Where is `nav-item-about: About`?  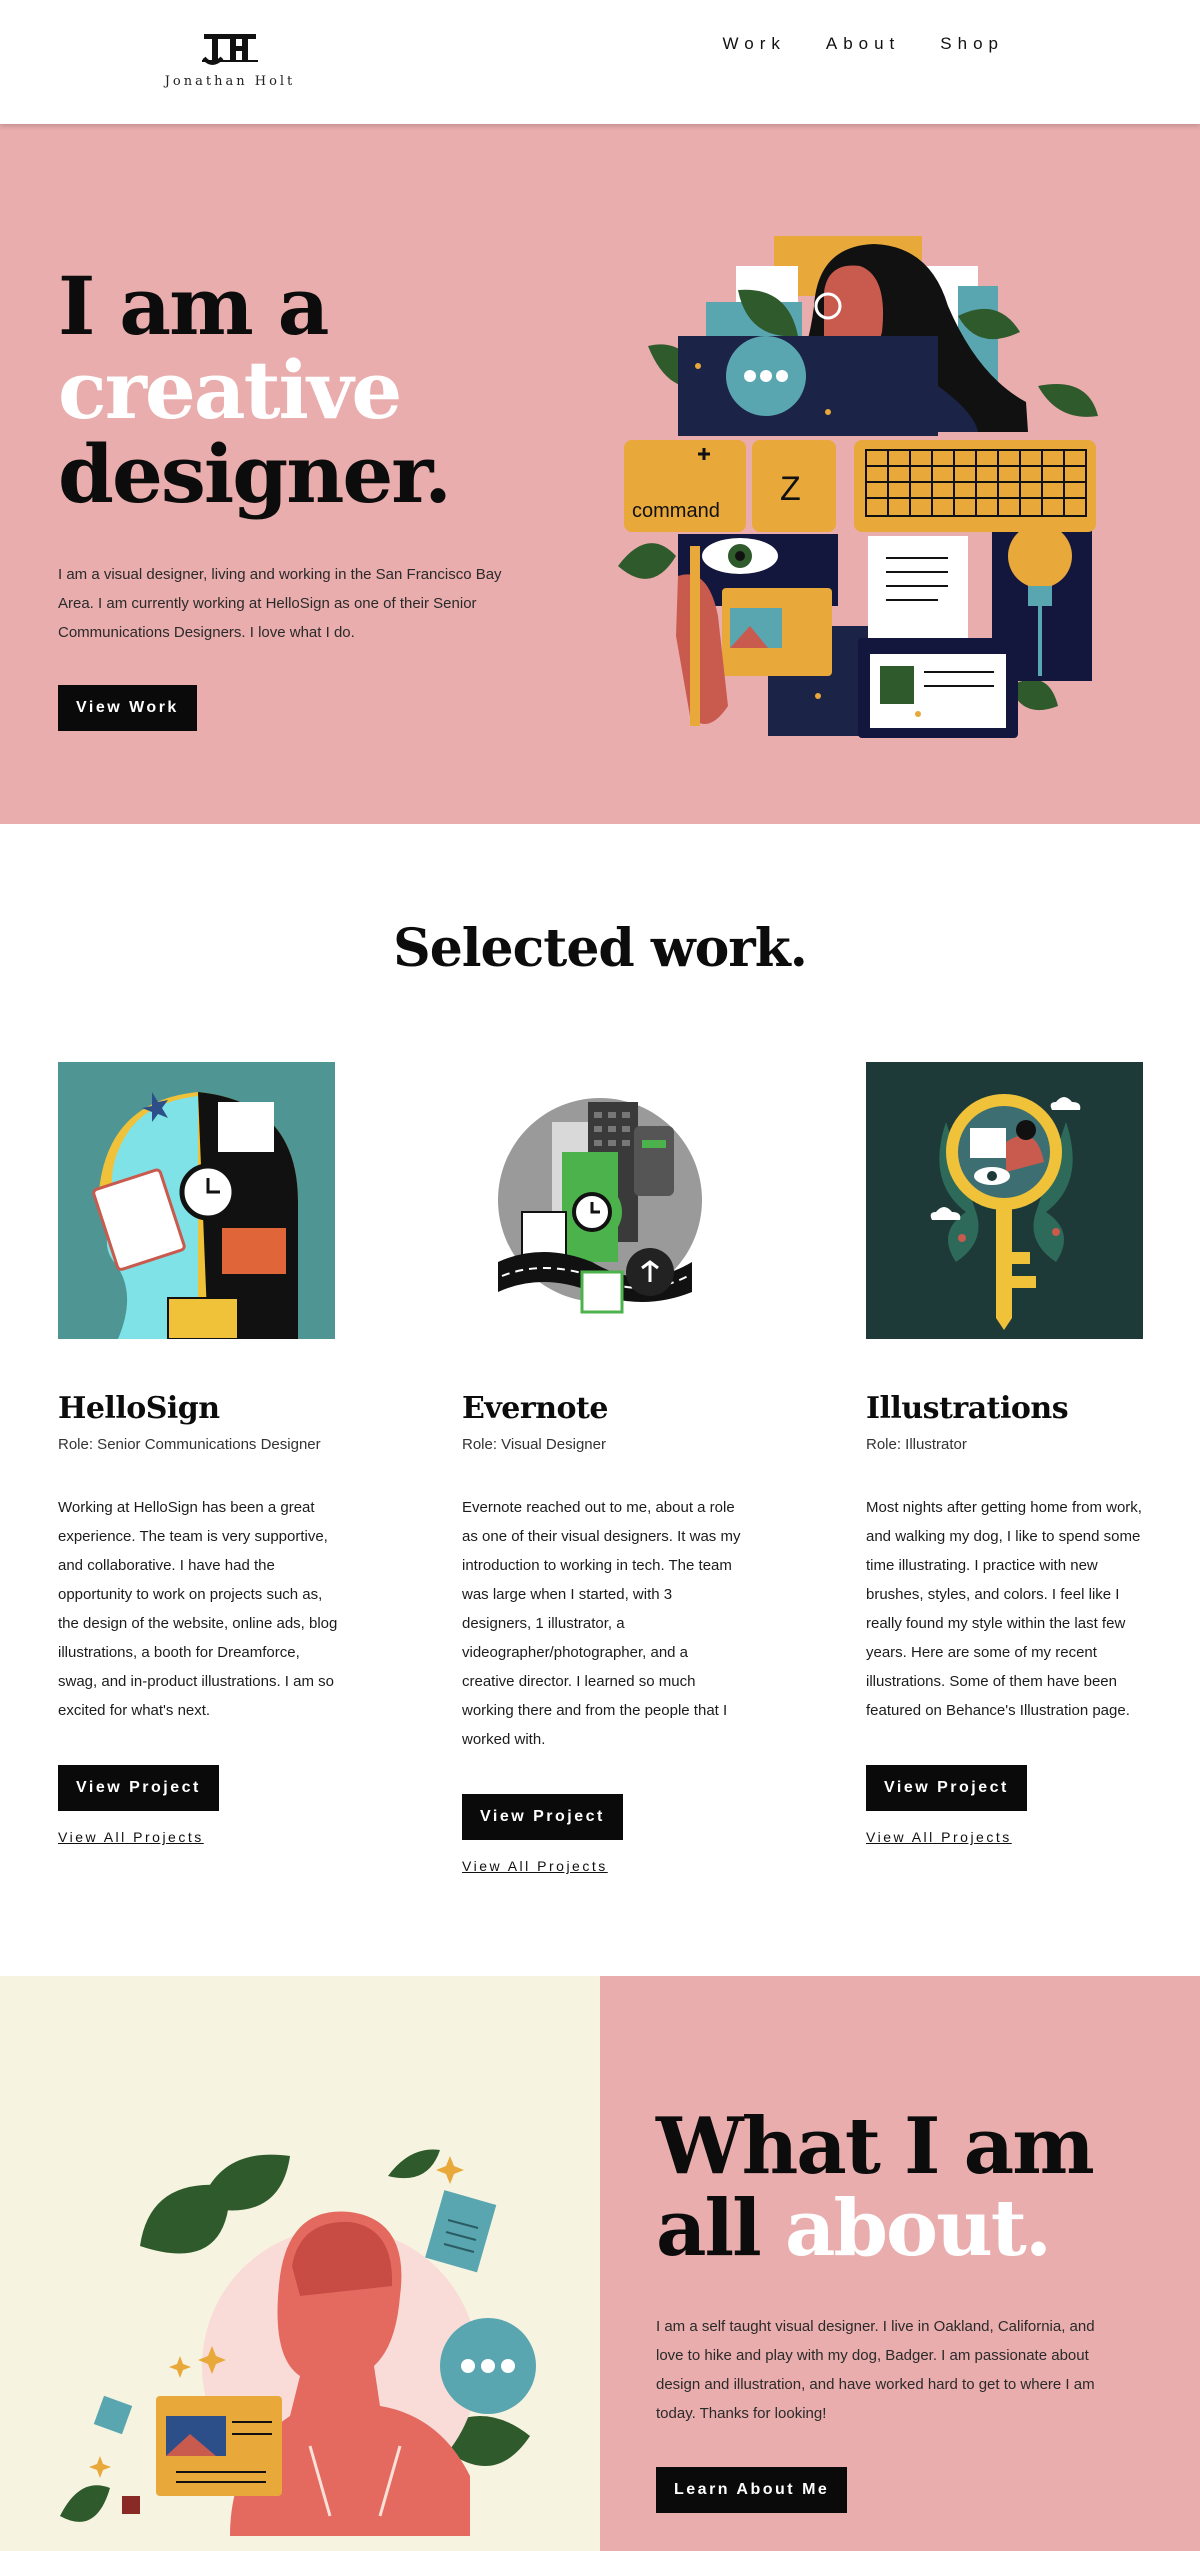
nav-item-about: About is located at coordinates (863, 44).